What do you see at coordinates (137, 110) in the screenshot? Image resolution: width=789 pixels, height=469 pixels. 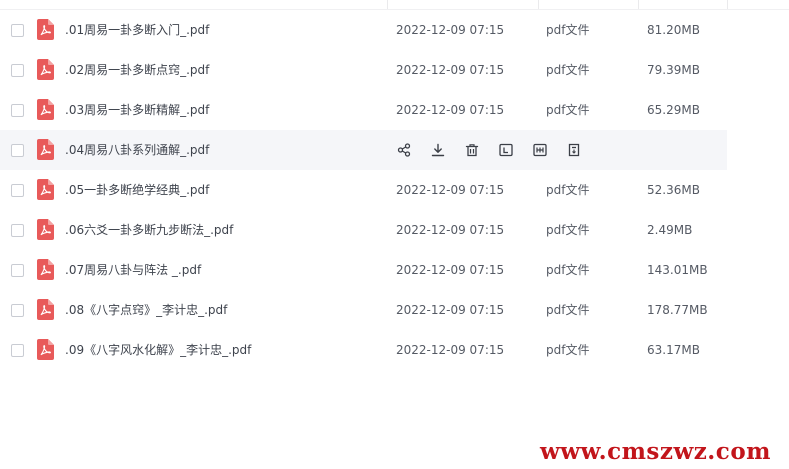 I see `file-name: .03周易一卦多断精解_.pdf` at bounding box center [137, 110].